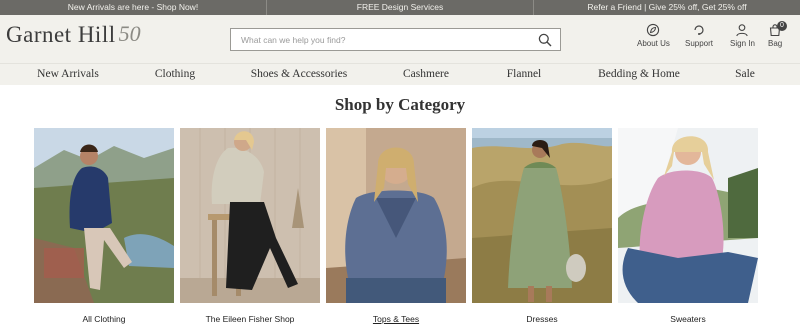 The image size is (800, 332). Describe the element at coordinates (777, 34) in the screenshot. I see `bag-link: 0 Bag` at that location.